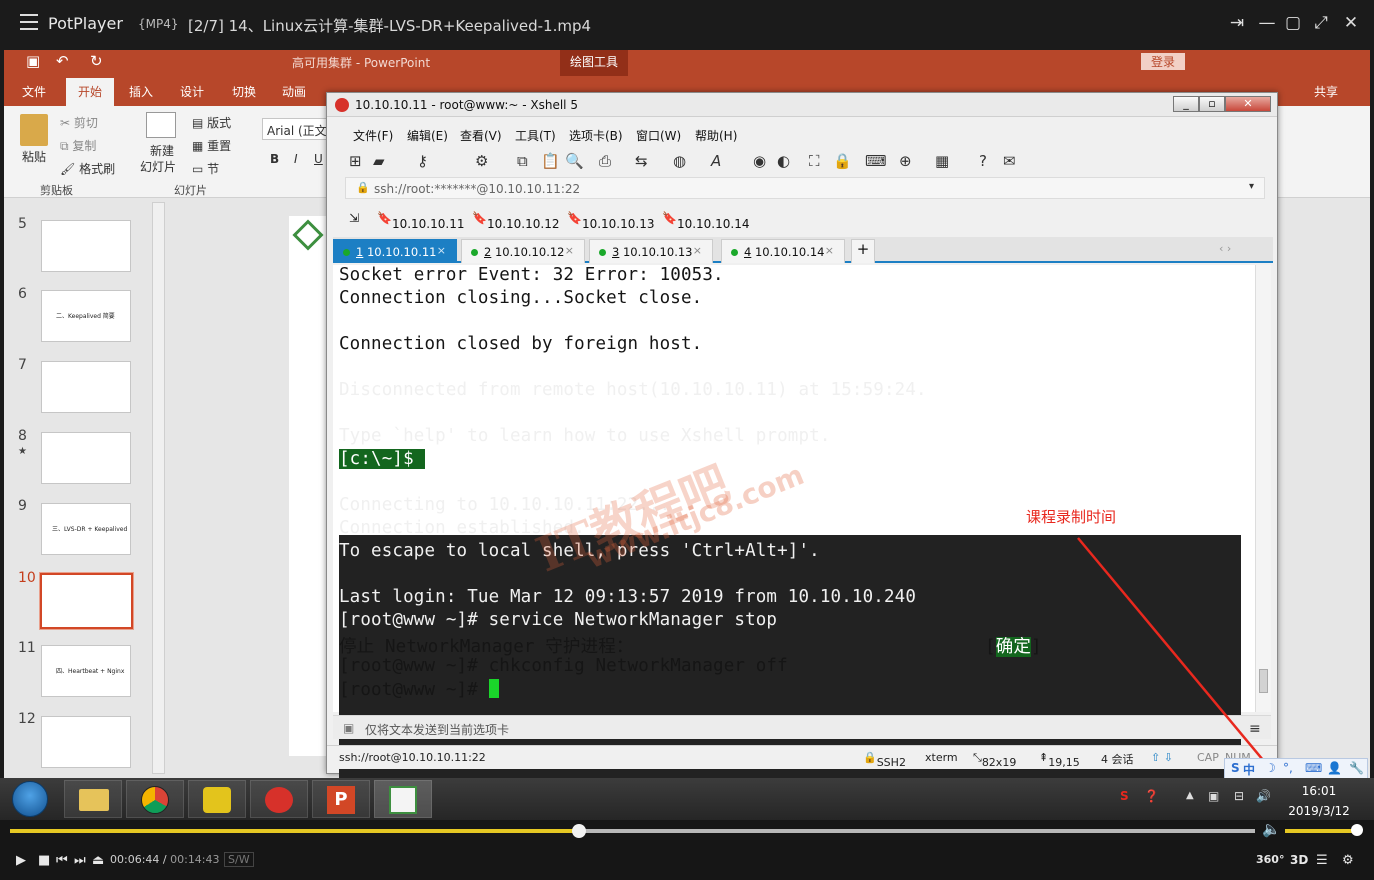 The width and height of the screenshot is (1374, 880). I want to click on playlist-icon: ☰, so click(1322, 860).